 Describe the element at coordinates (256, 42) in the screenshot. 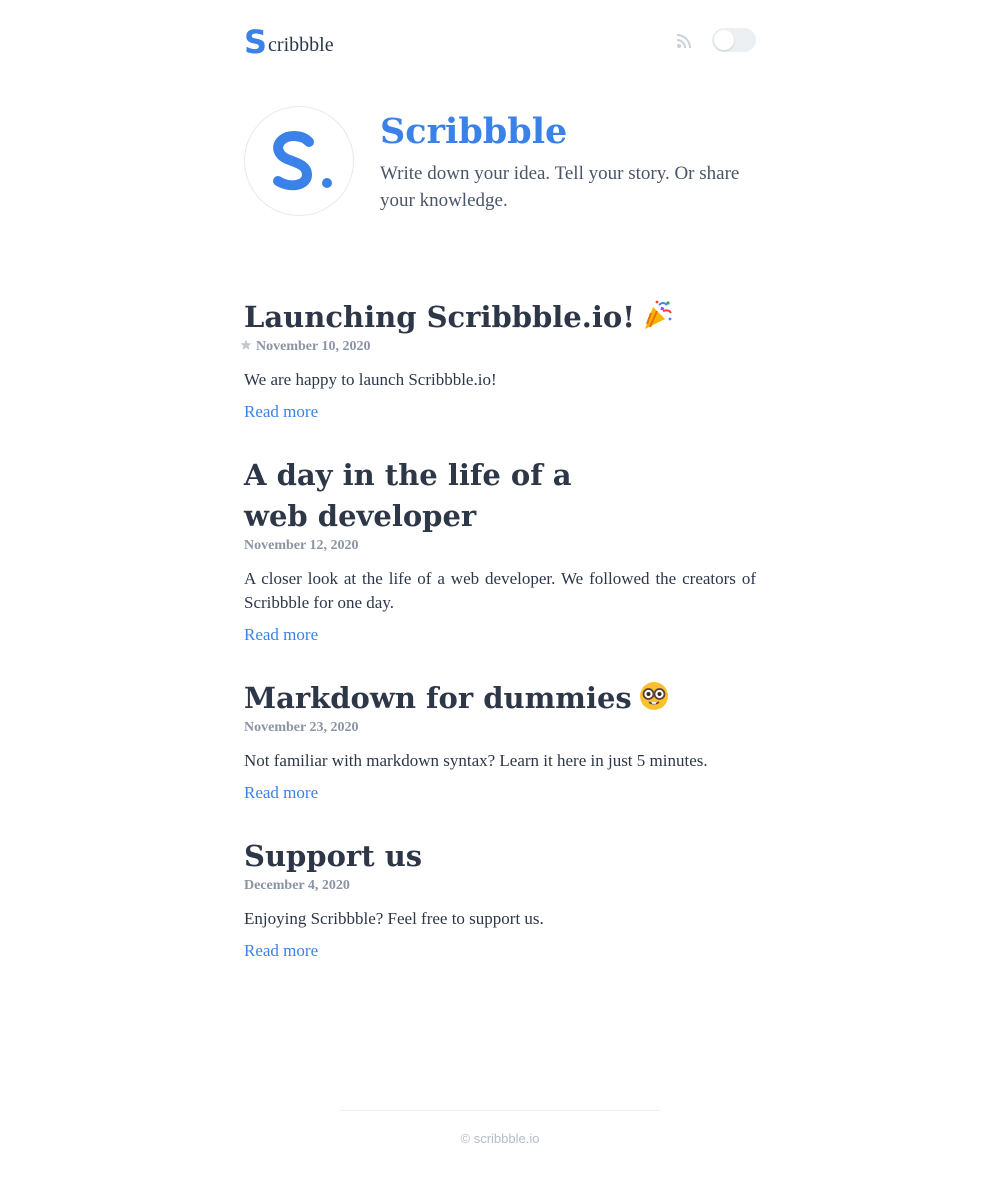

I see `logo-letter: S` at that location.